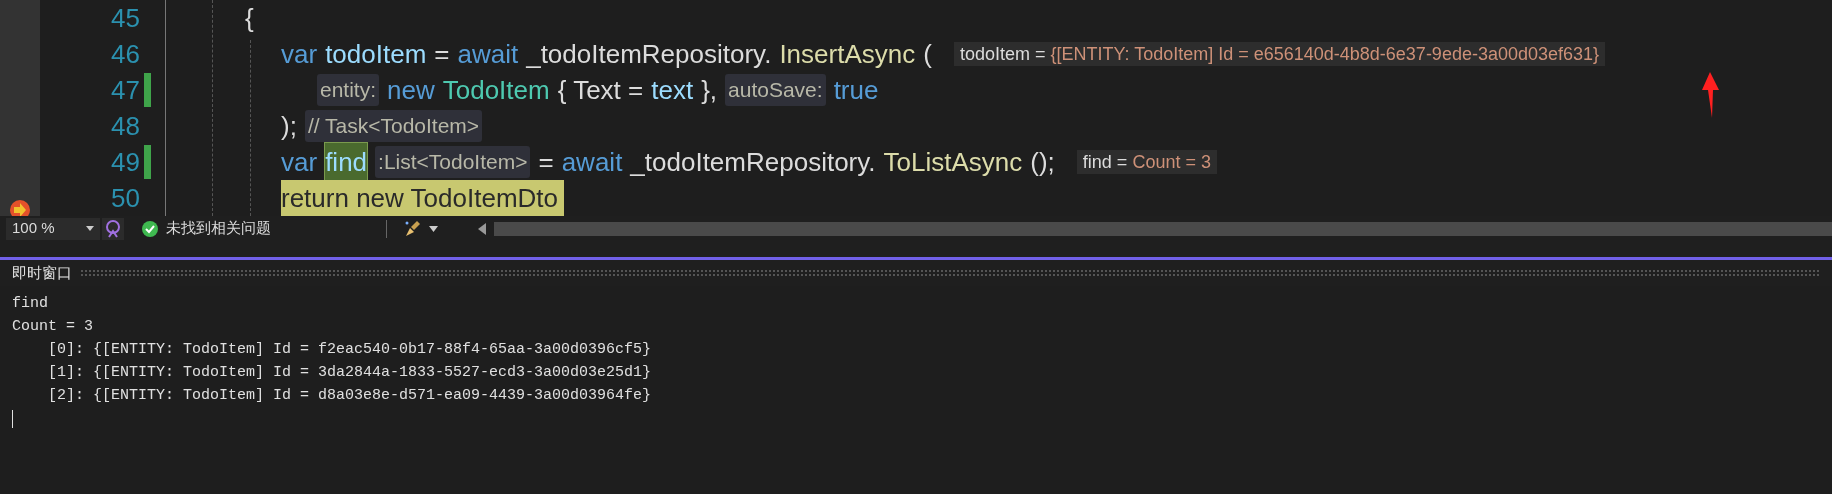 The height and width of the screenshot is (494, 1832). Describe the element at coordinates (1146, 162) in the screenshot. I see `data-tip: find = Count = 3` at that location.